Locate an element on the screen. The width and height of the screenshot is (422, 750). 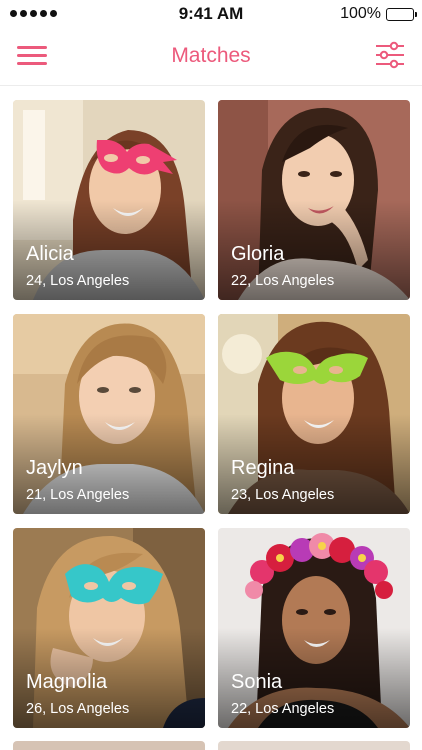
match-name: Gloria is located at coordinates (258, 254).